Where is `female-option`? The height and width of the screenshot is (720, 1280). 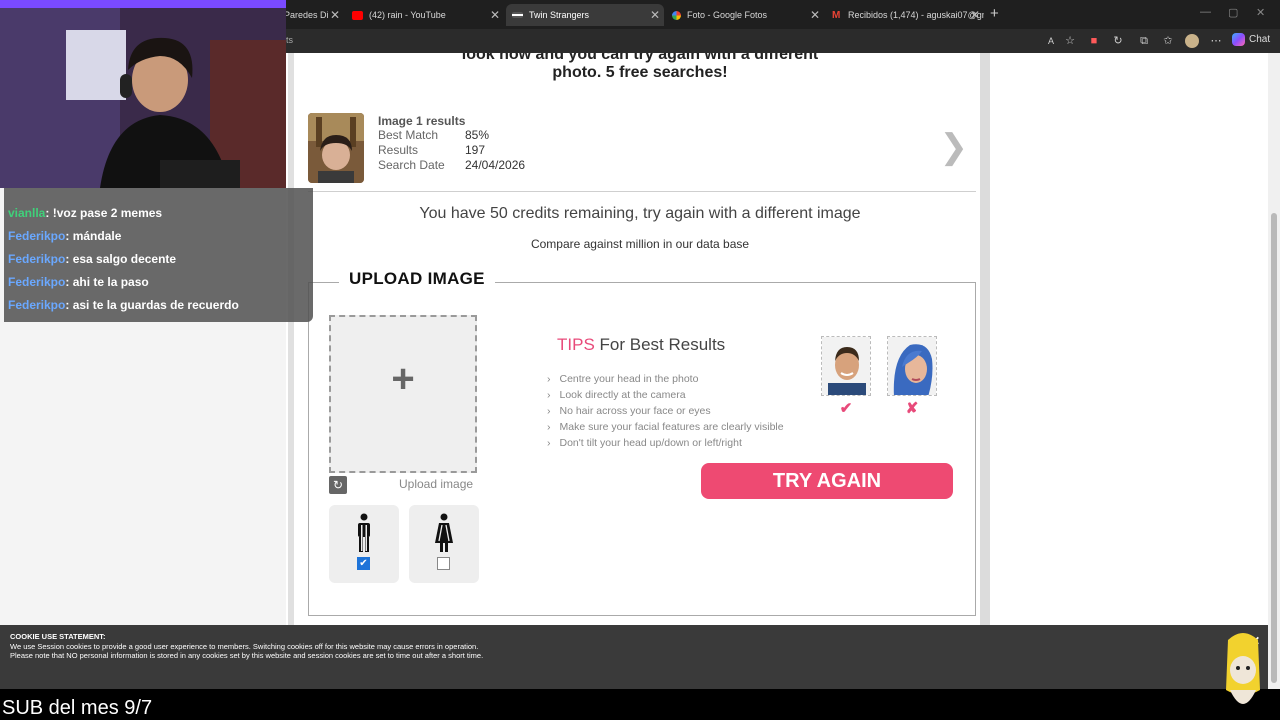
female-option is located at coordinates (444, 544).